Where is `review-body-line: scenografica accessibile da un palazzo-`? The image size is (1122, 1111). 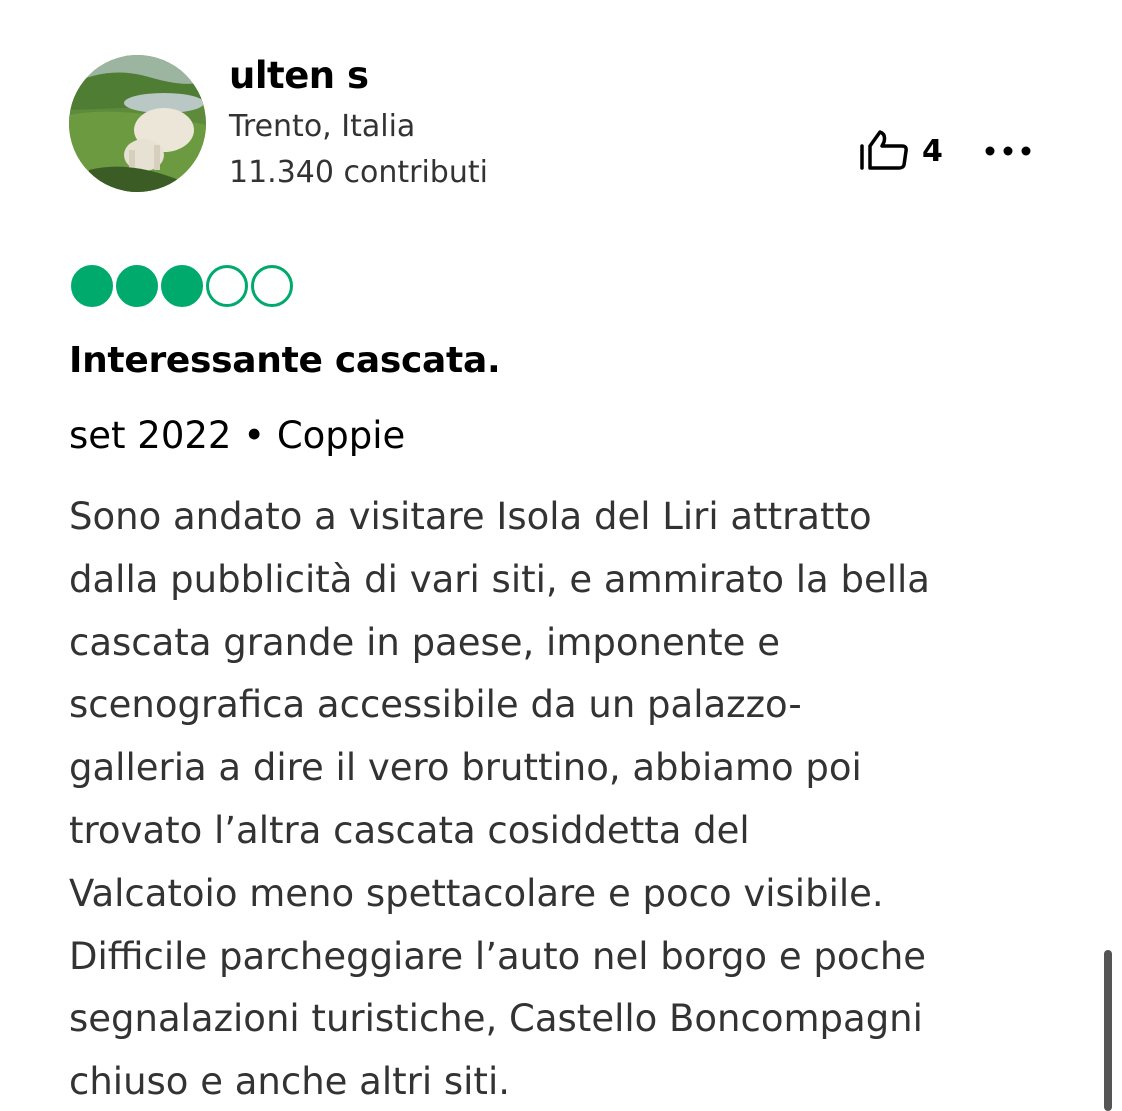 review-body-line: scenografica accessibile da un palazzo- is located at coordinates (435, 705).